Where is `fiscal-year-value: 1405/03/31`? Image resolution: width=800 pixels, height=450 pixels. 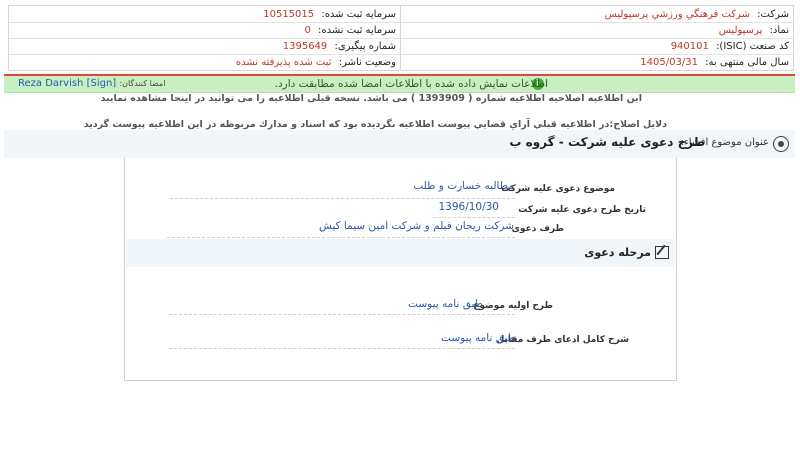 fiscal-year-value: 1405/03/31 is located at coordinates (669, 62).